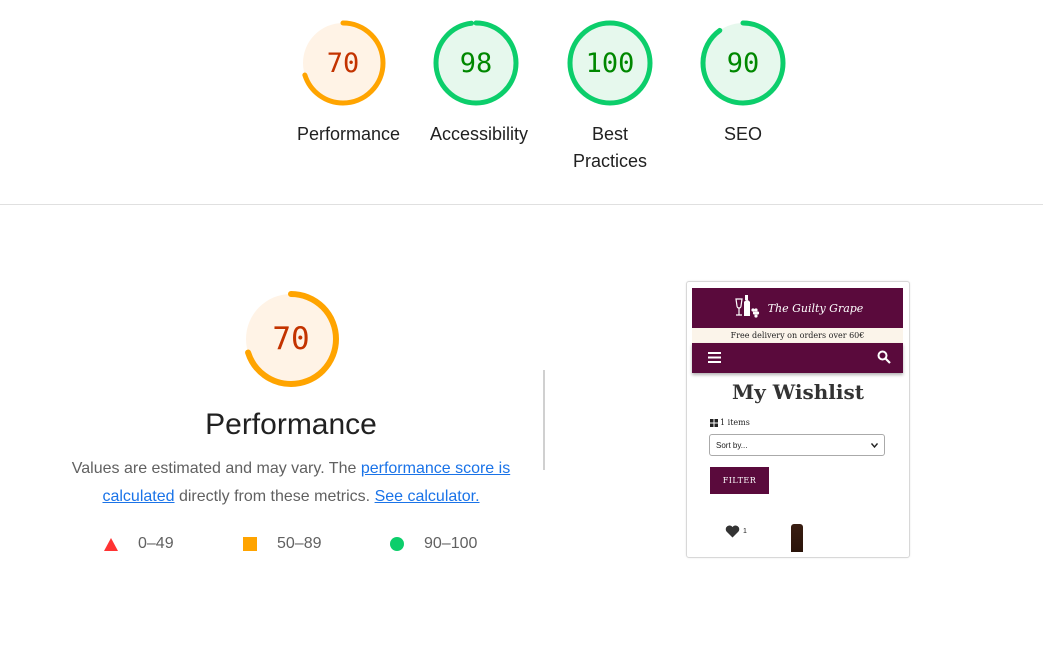 This screenshot has height=652, width=1043. I want to click on grid-icon, so click(714, 422).